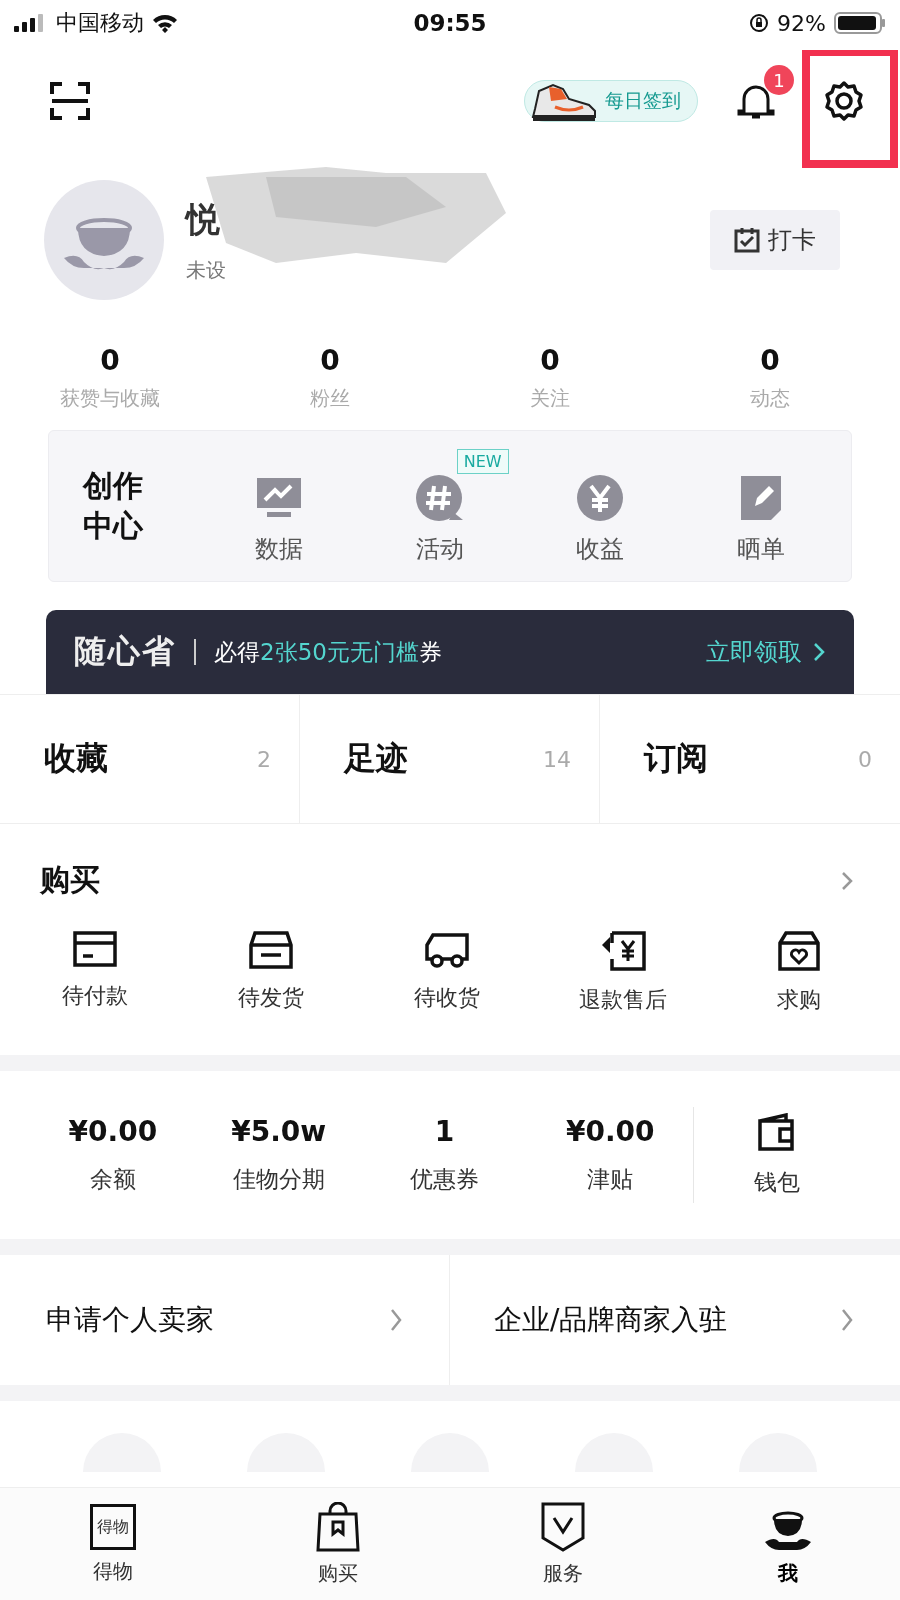 The width and height of the screenshot is (900, 1600). Describe the element at coordinates (95, 973) in the screenshot. I see `order-status-item: 待付款` at that location.